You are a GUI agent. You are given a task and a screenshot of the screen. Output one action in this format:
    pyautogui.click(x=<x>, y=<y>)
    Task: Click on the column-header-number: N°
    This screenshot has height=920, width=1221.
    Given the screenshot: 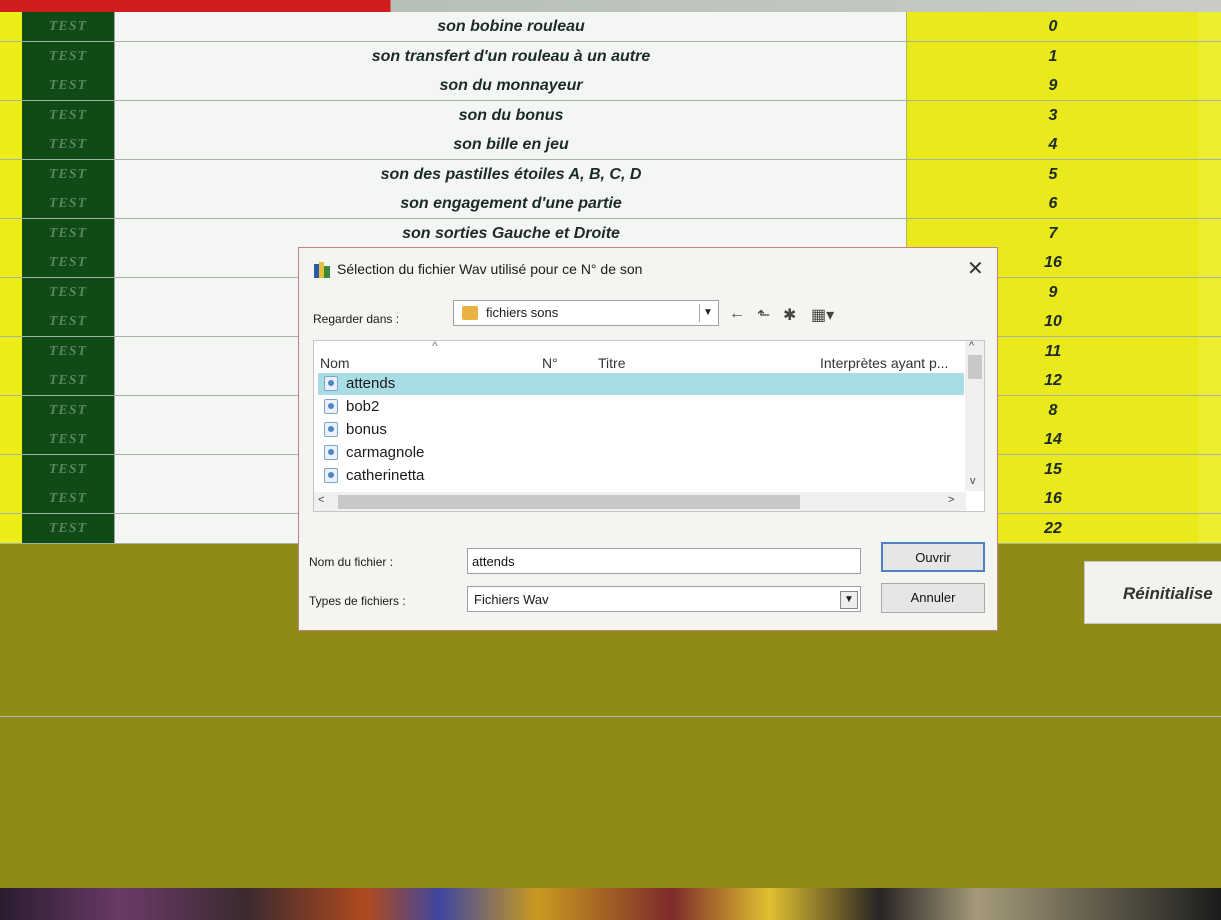 What is the action you would take?
    pyautogui.click(x=550, y=363)
    